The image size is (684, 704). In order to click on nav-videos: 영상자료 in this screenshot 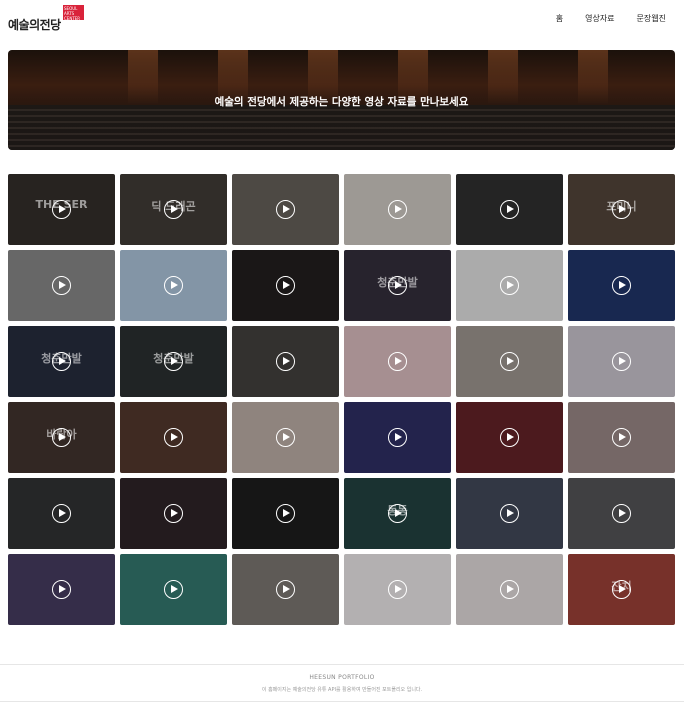, I will do `click(599, 18)`.